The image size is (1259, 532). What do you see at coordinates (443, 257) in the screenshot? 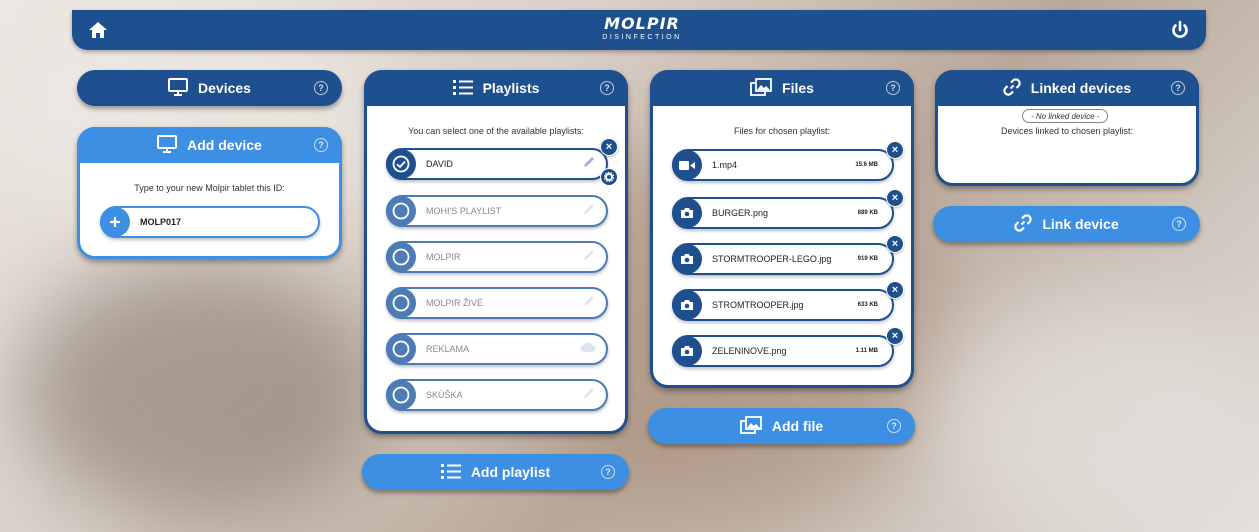
I see `playlist-label: MOLPIR` at bounding box center [443, 257].